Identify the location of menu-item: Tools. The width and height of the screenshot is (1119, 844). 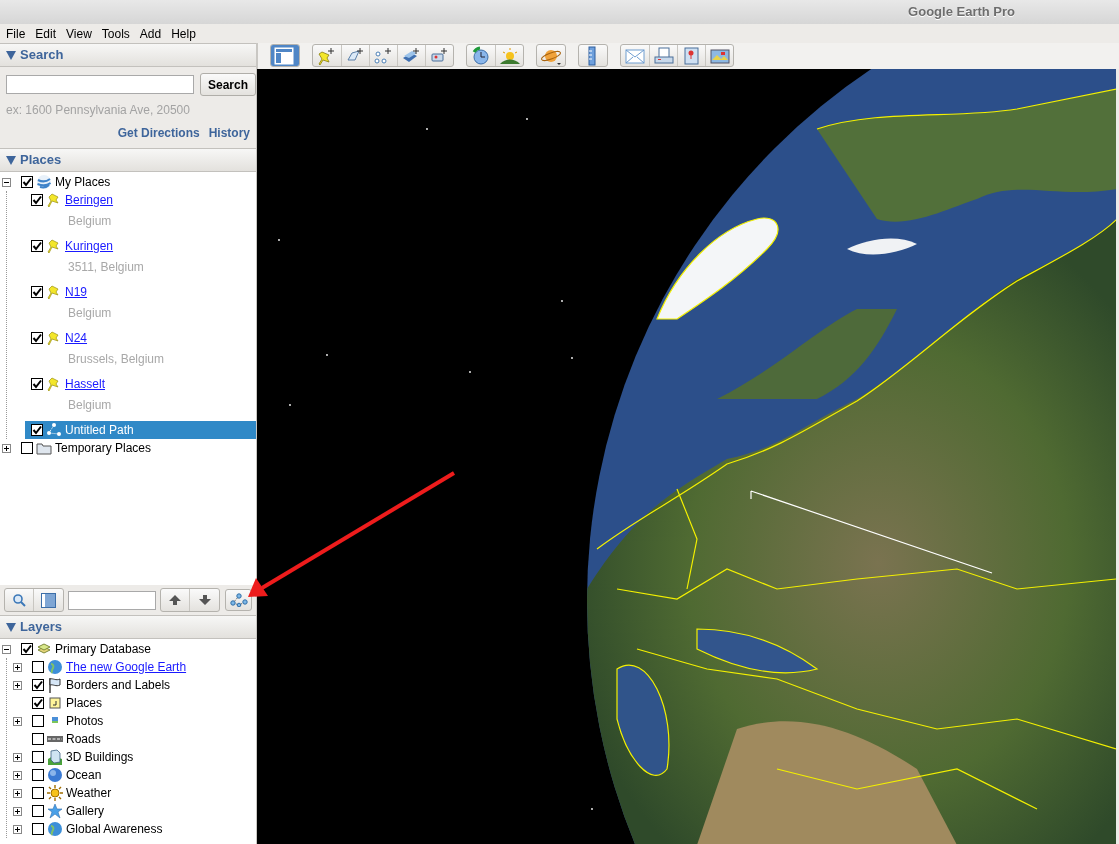
(115, 33).